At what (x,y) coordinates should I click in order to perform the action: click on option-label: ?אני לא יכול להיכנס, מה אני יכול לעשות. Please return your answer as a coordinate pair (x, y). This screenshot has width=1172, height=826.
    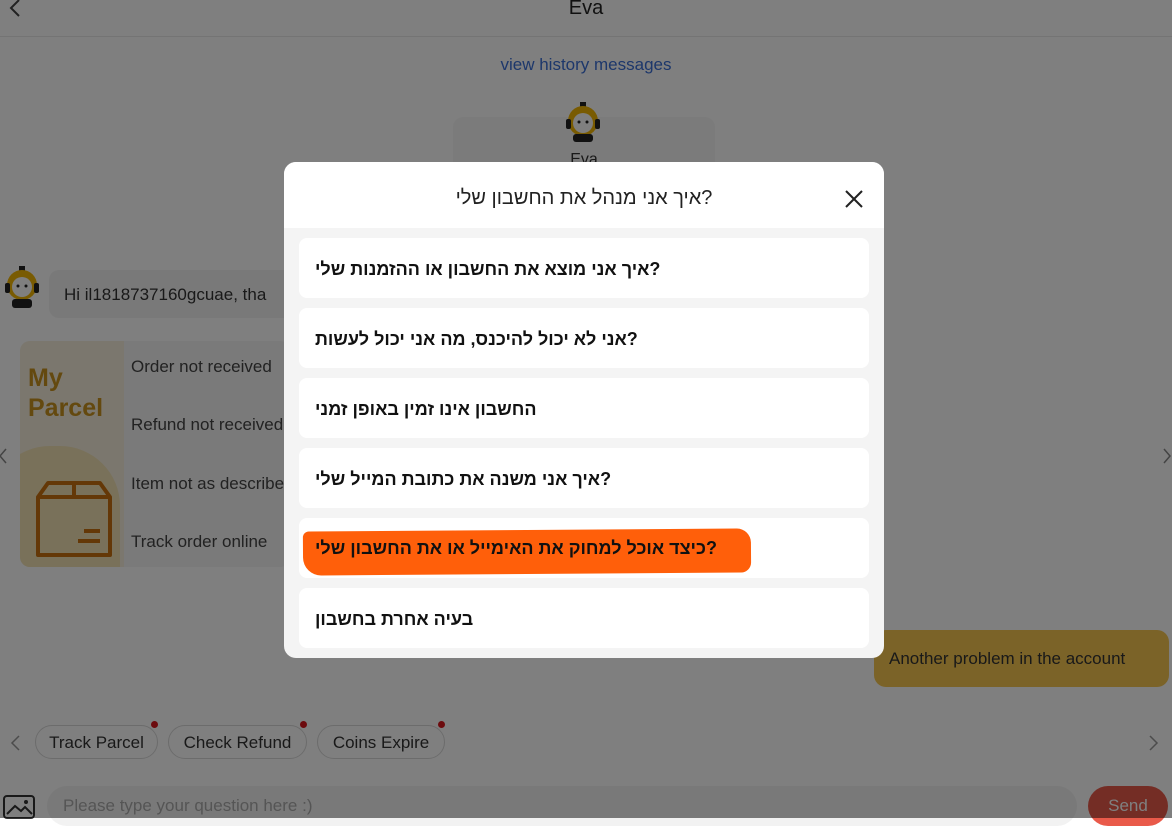
    Looking at the image, I should click on (476, 339).